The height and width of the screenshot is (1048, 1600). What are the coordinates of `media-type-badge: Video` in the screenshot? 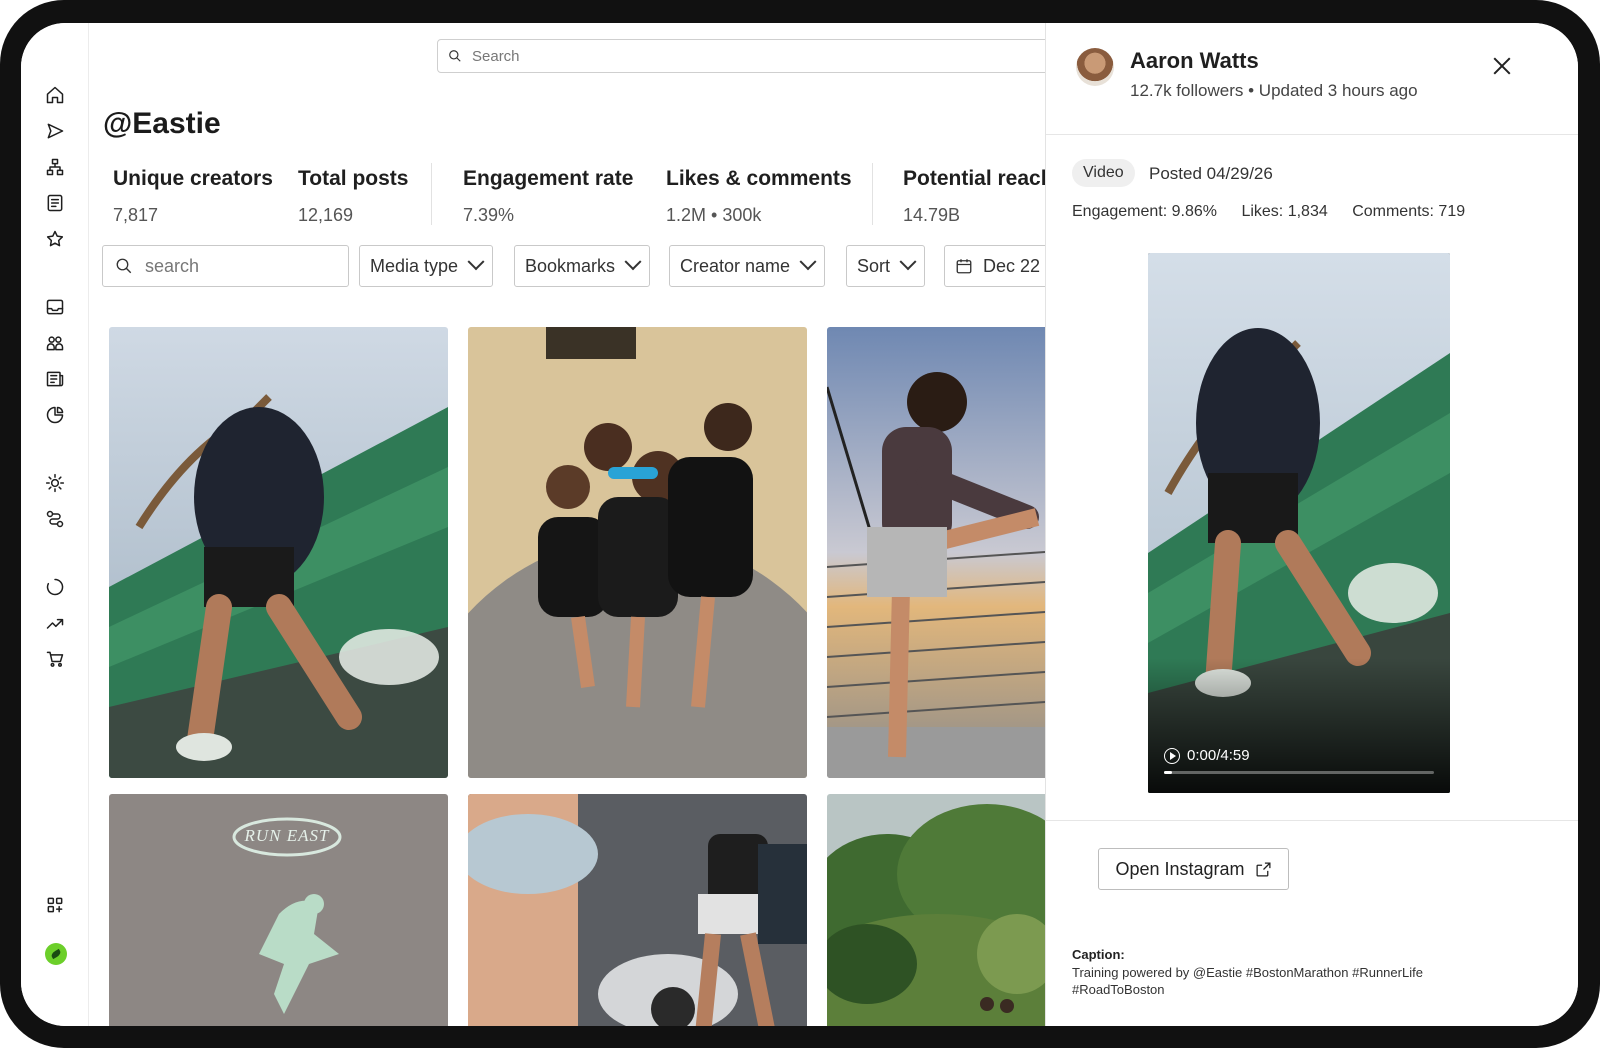 It's located at (1103, 173).